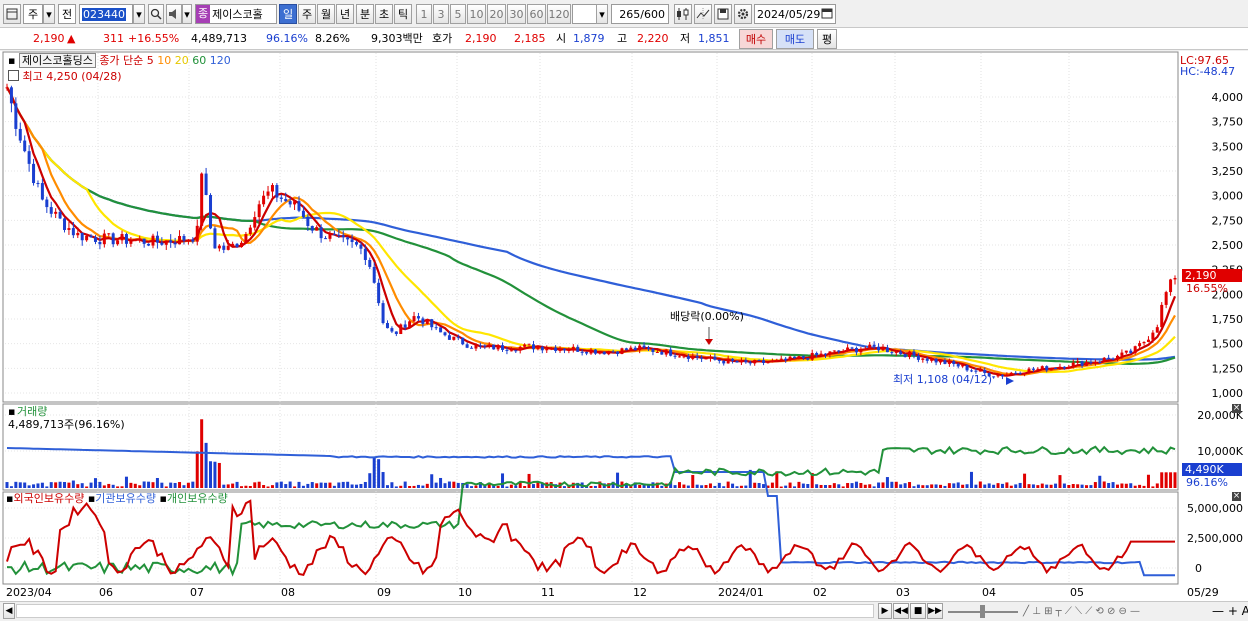  I want to click on grid-icon, so click(13, 75).